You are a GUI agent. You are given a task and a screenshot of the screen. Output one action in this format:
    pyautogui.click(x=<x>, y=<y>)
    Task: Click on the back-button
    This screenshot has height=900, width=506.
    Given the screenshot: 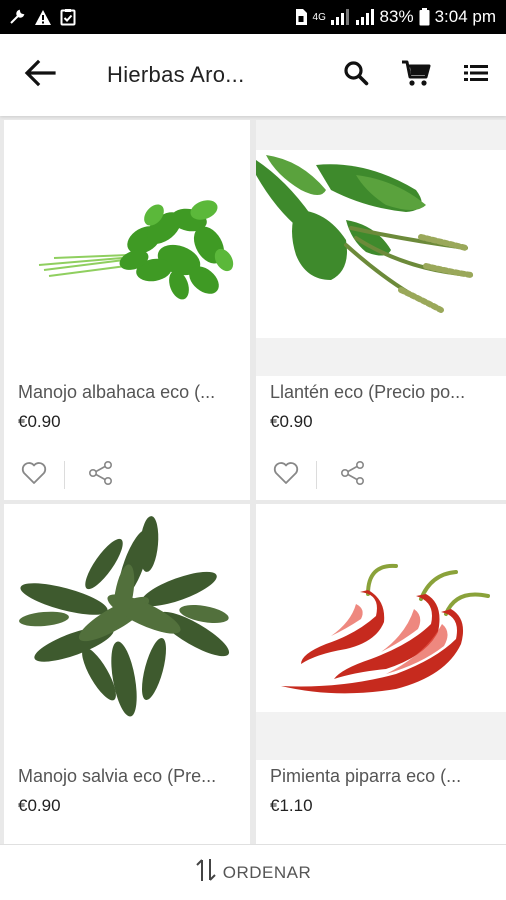 What is the action you would take?
    pyautogui.click(x=40, y=75)
    